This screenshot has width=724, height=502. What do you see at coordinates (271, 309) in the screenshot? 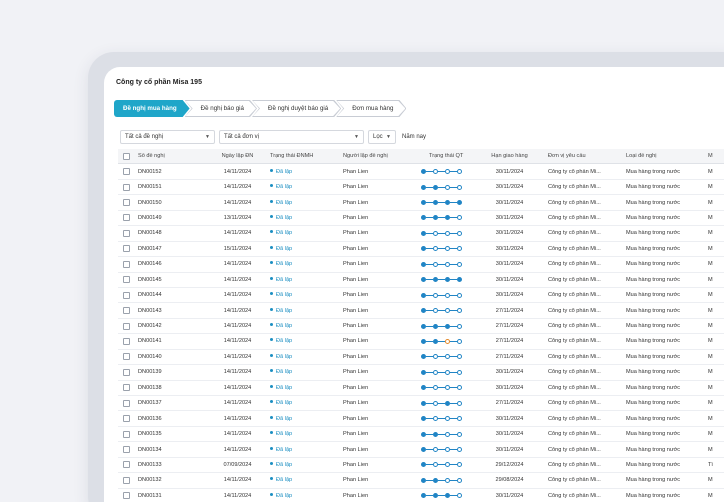
I see `status-dot-icon` at bounding box center [271, 309].